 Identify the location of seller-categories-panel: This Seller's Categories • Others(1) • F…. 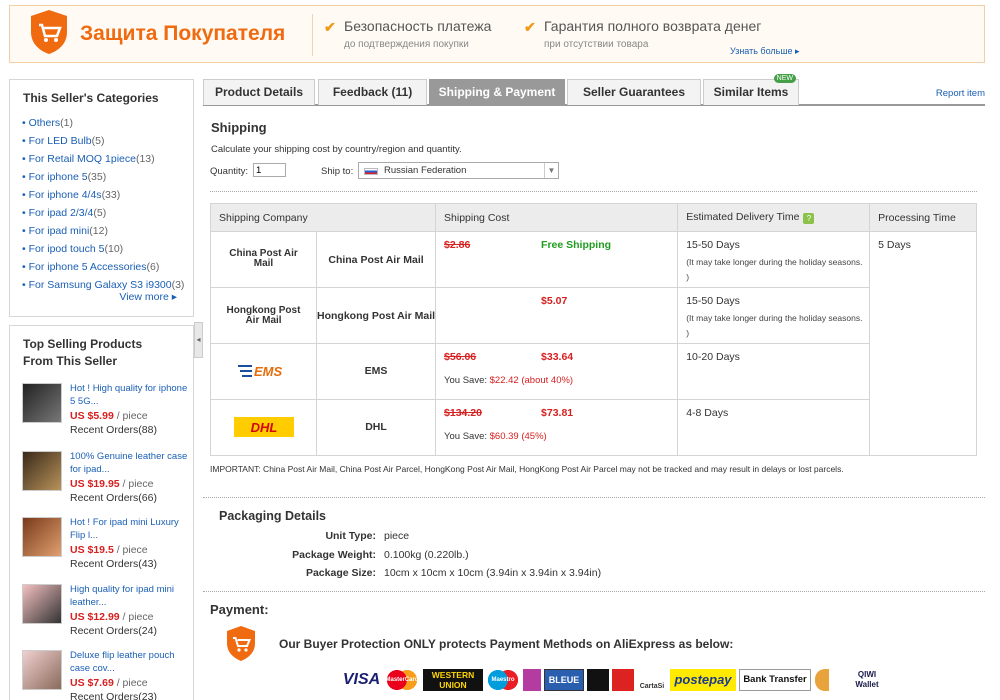
(101, 198).